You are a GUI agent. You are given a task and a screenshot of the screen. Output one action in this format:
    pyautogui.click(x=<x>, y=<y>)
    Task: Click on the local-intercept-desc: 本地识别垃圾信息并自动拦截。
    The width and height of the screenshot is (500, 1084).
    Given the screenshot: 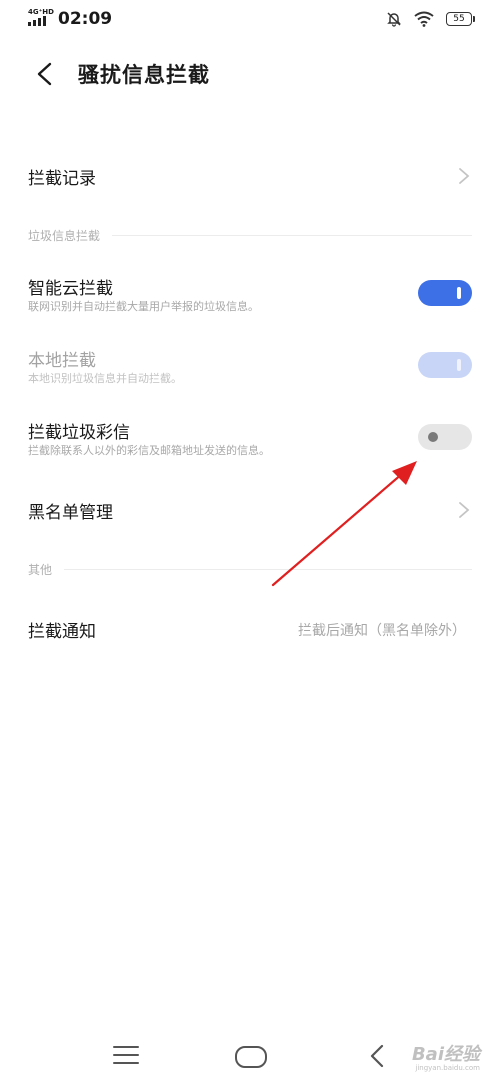 What is the action you would take?
    pyautogui.click(x=105, y=378)
    